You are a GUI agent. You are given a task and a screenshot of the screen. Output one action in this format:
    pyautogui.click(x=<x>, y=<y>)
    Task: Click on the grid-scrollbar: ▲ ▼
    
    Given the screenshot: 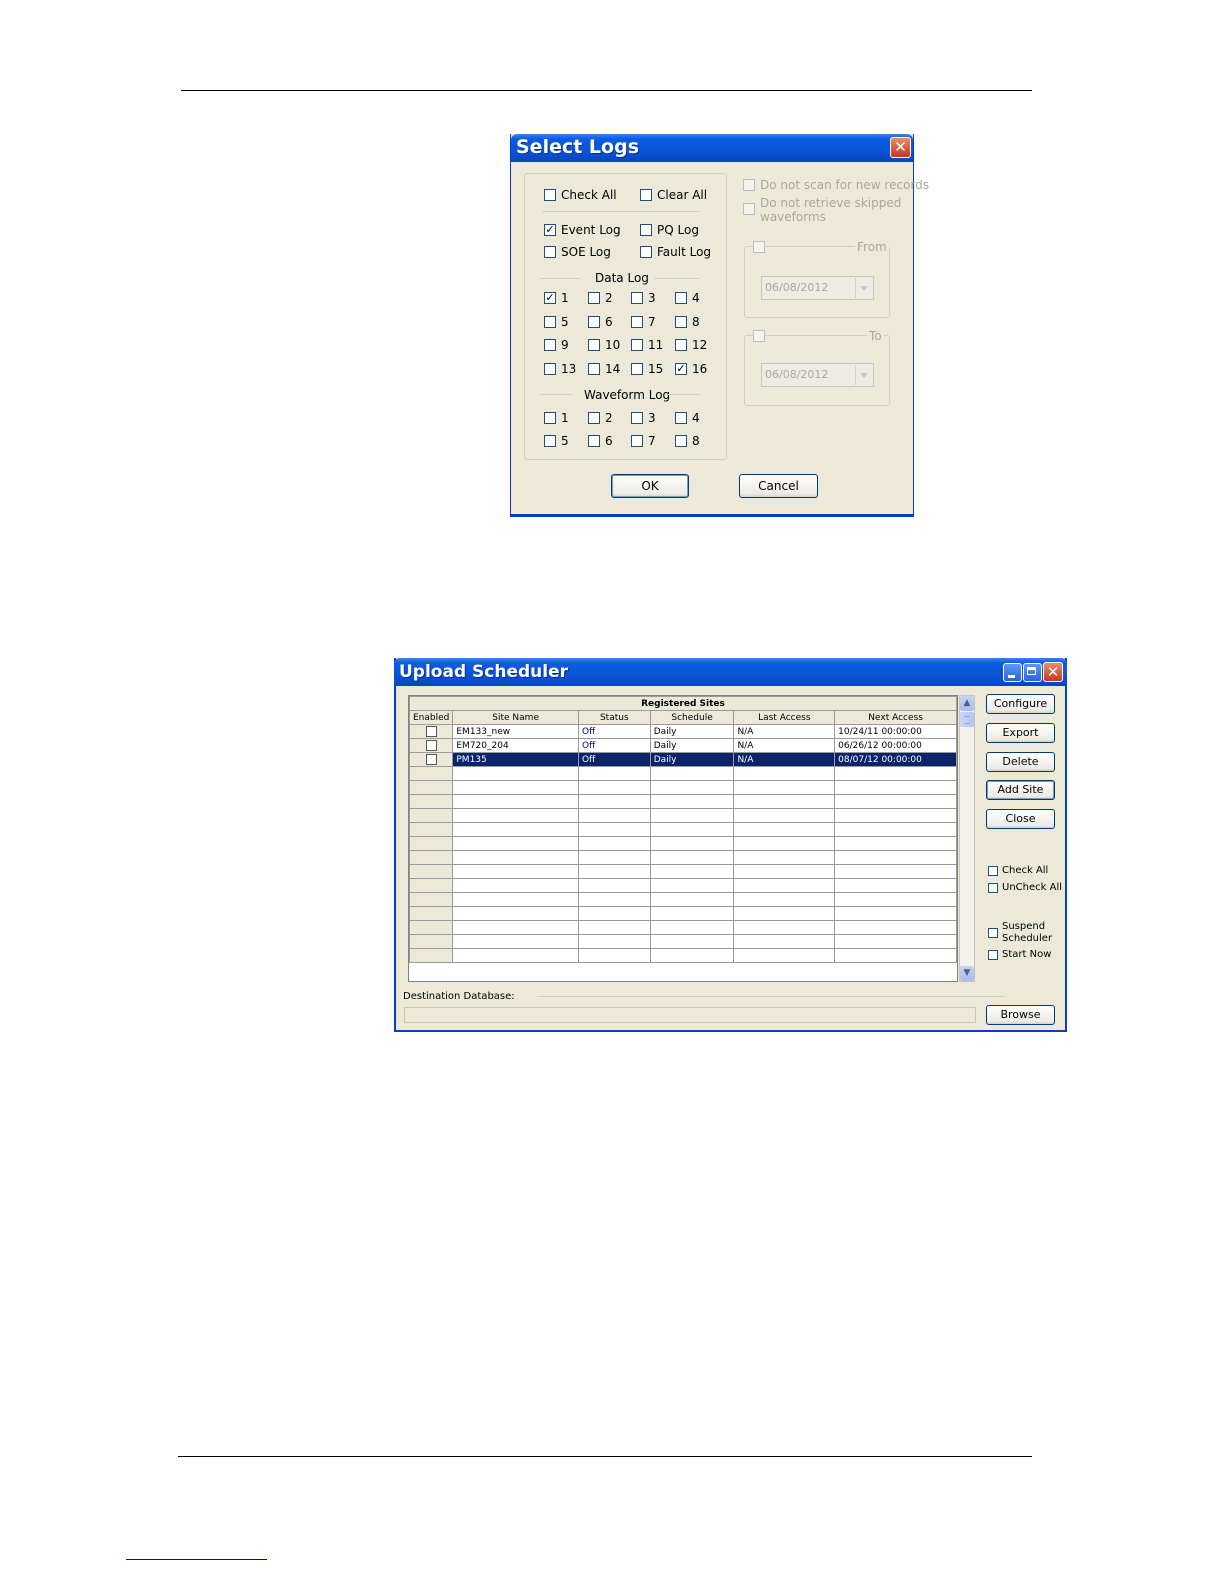 What is the action you would take?
    pyautogui.click(x=967, y=838)
    